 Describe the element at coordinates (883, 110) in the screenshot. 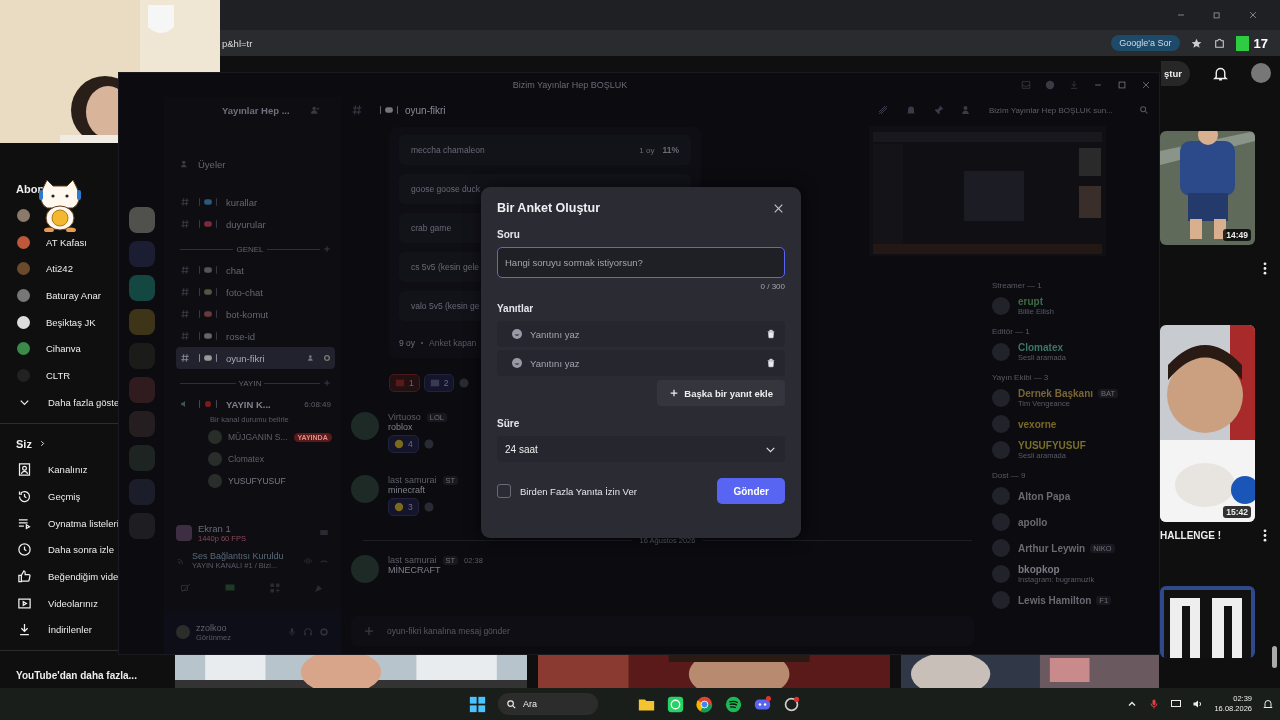

I see `threads-icon` at that location.